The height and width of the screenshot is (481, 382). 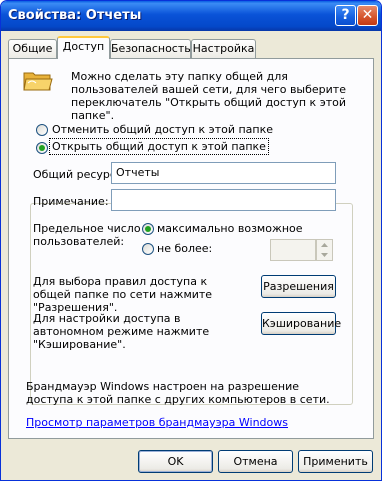 What do you see at coordinates (75, 15) in the screenshot?
I see `window-title: Свойства: Отчеты` at bounding box center [75, 15].